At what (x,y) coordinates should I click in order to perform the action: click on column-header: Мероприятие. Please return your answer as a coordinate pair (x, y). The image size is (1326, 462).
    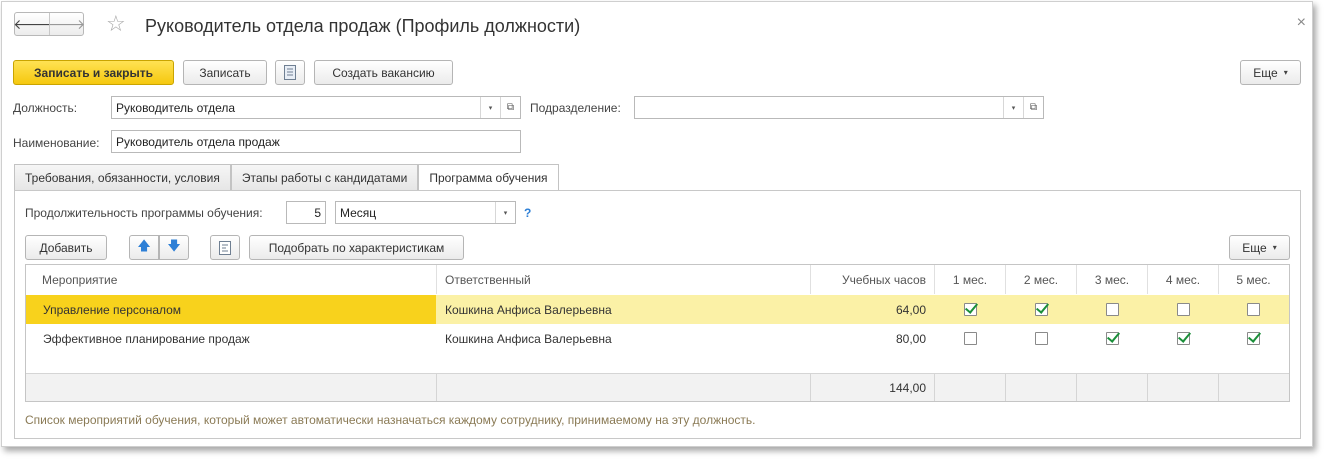
    Looking at the image, I should click on (231, 279).